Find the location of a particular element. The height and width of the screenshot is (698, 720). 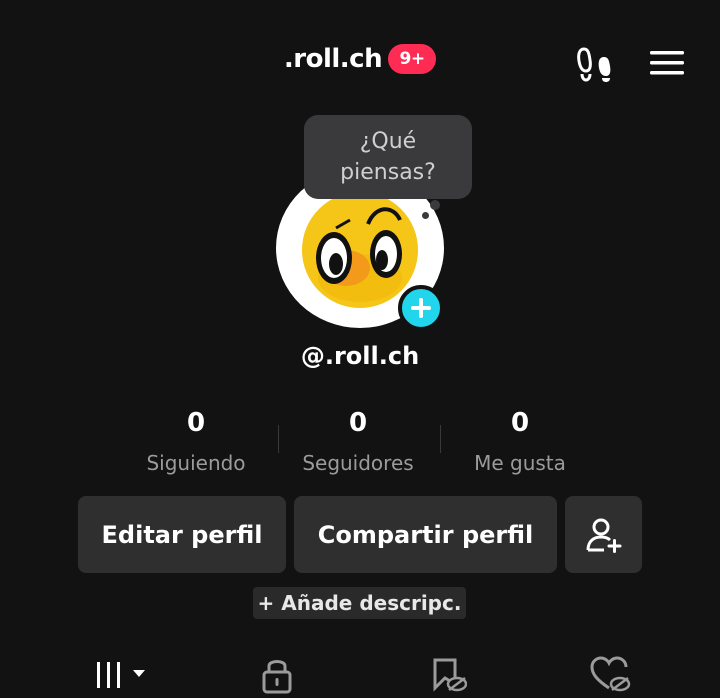

share-profile-button: Compartir perfil is located at coordinates (425, 534).